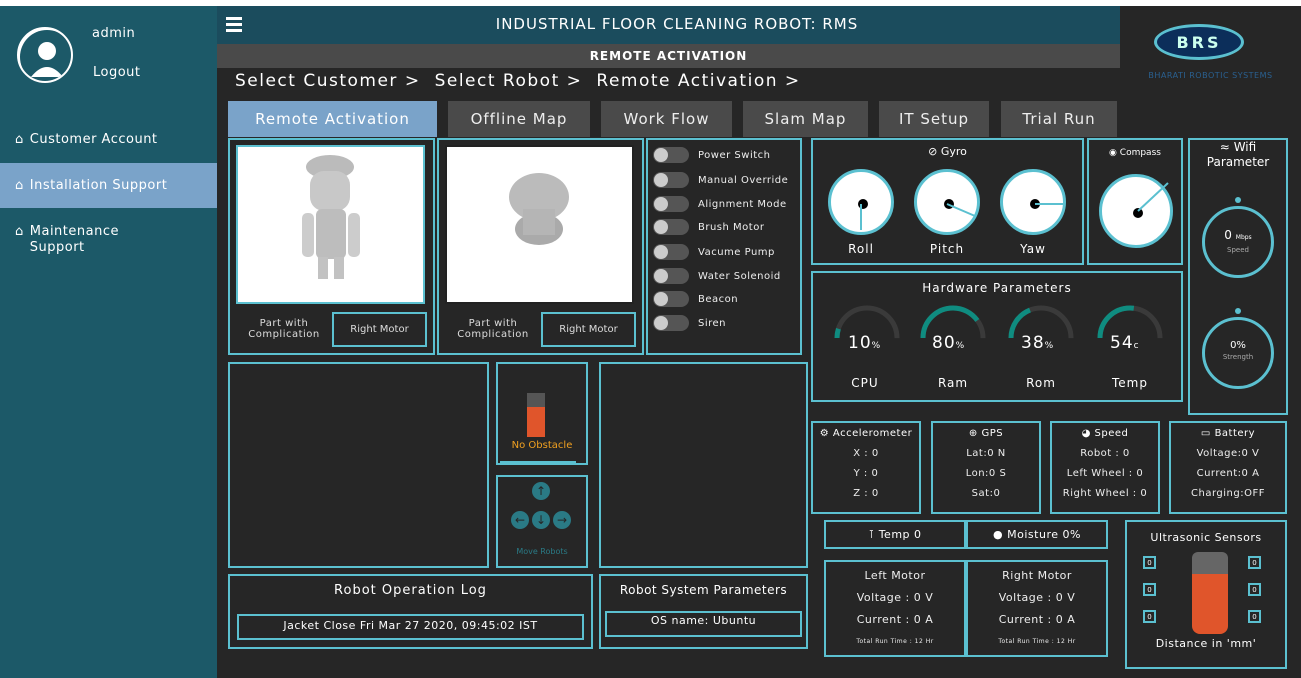 This screenshot has height=678, width=1301. What do you see at coordinates (1238, 345) in the screenshot?
I see `wifi-strength-value: 0%` at bounding box center [1238, 345].